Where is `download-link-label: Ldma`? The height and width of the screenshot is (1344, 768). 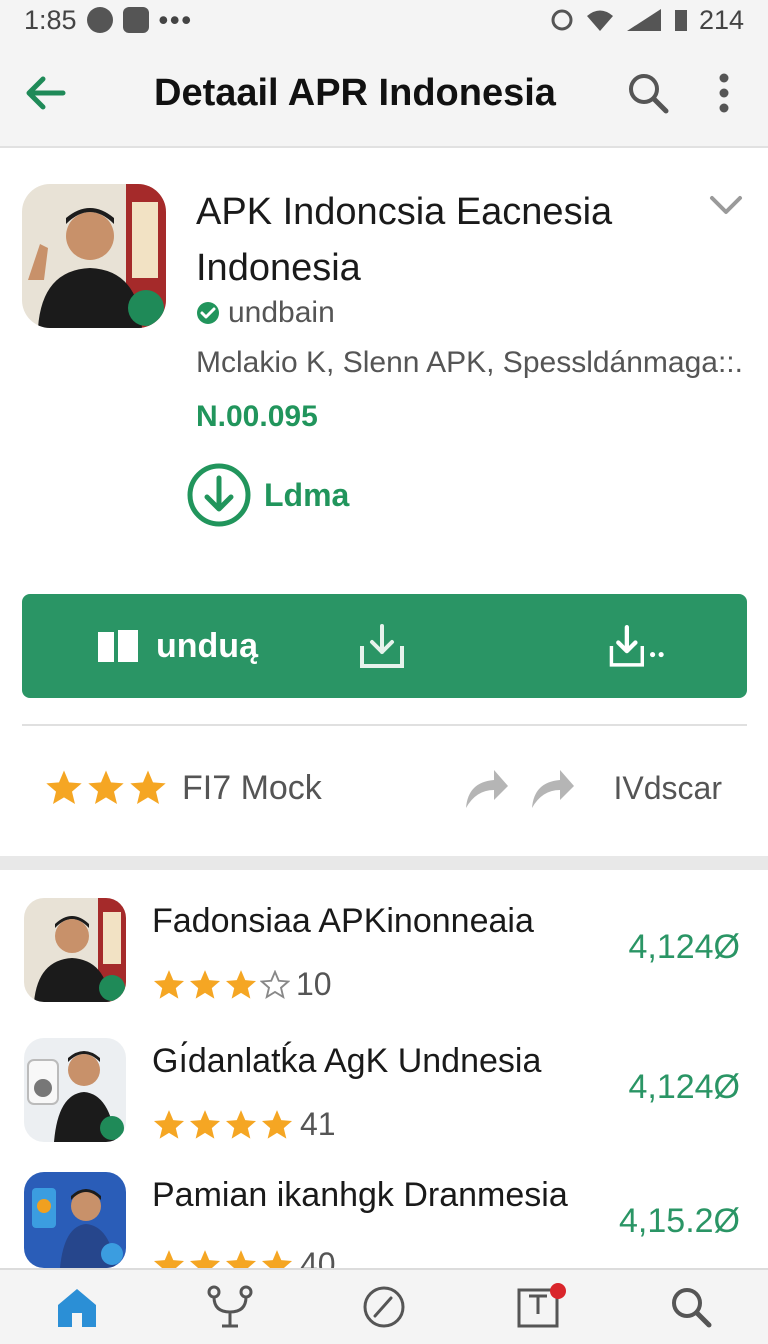
download-link-label: Ldma is located at coordinates (307, 494).